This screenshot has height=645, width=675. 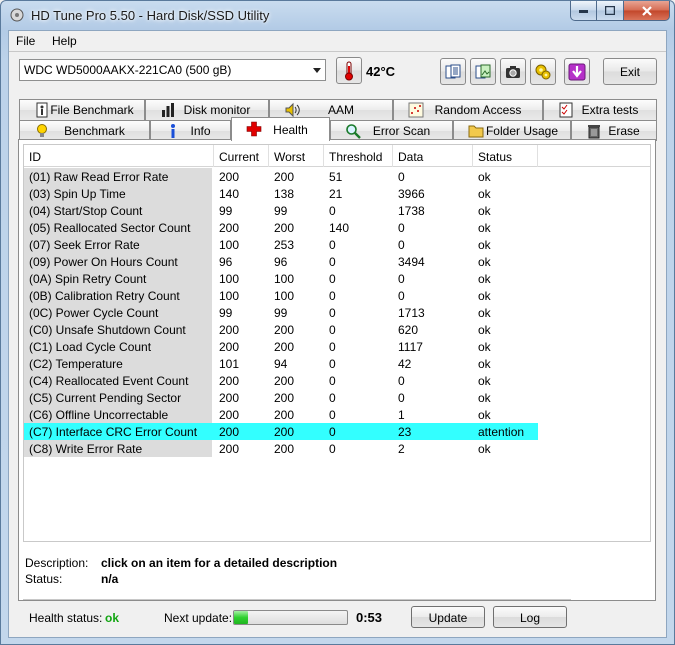 What do you see at coordinates (337, 15) in the screenshot?
I see `title-bar: HD Tune Pro 5.50 - Hard Disk/SSD Utility` at bounding box center [337, 15].